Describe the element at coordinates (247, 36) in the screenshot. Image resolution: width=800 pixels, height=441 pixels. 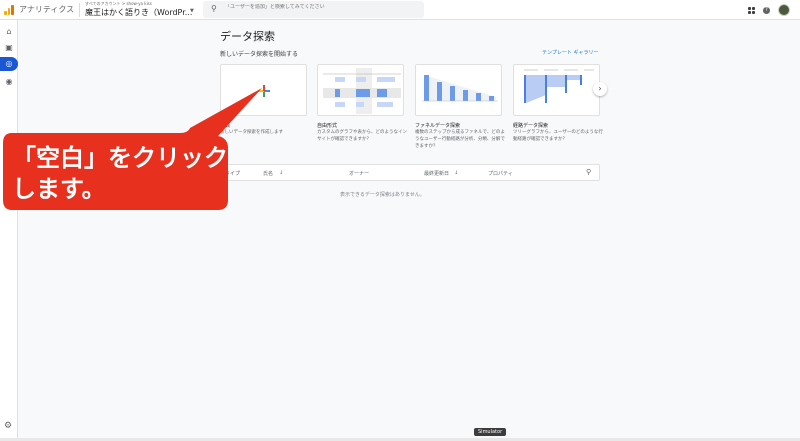
I see `page-title: データ探索` at that location.